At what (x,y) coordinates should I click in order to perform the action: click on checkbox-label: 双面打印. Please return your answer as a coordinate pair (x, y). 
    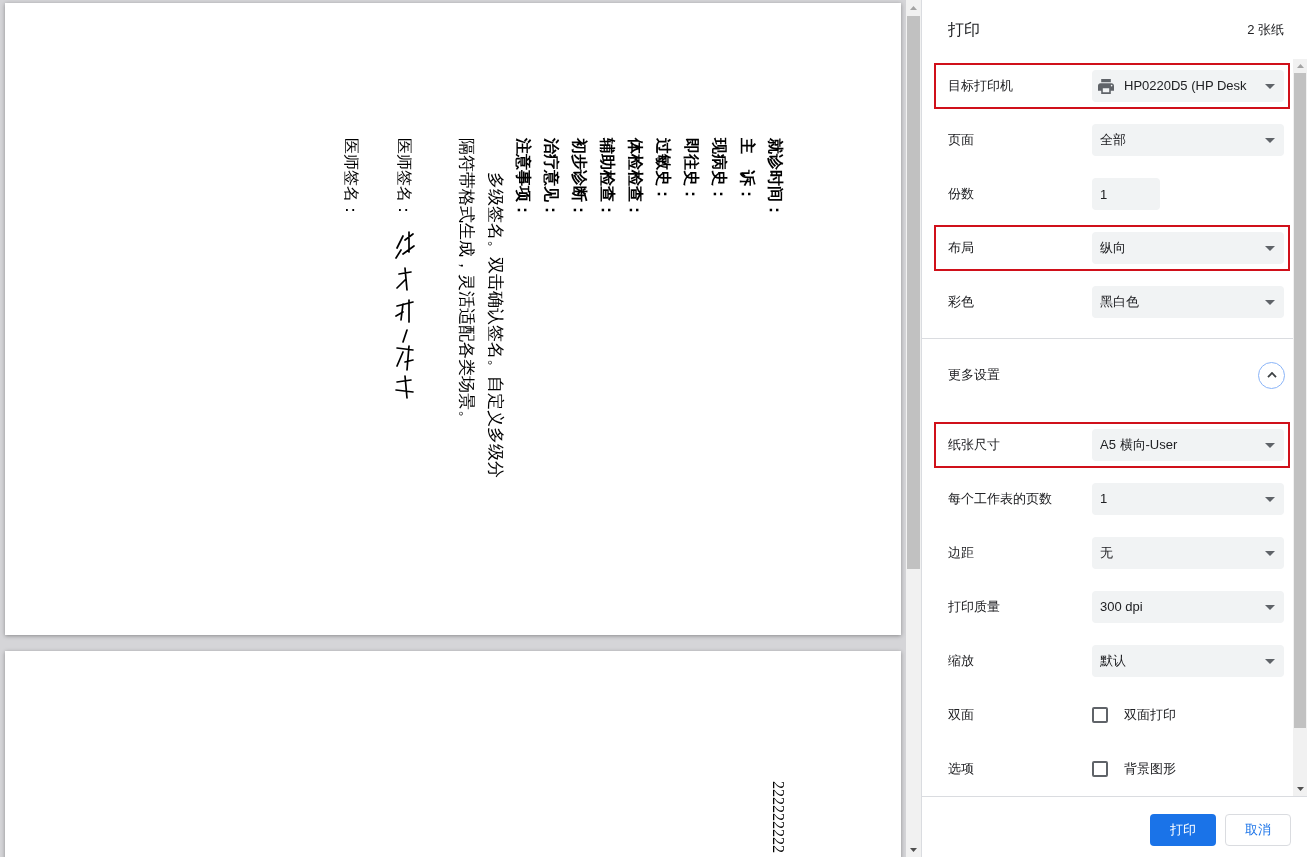
    Looking at the image, I should click on (1150, 715).